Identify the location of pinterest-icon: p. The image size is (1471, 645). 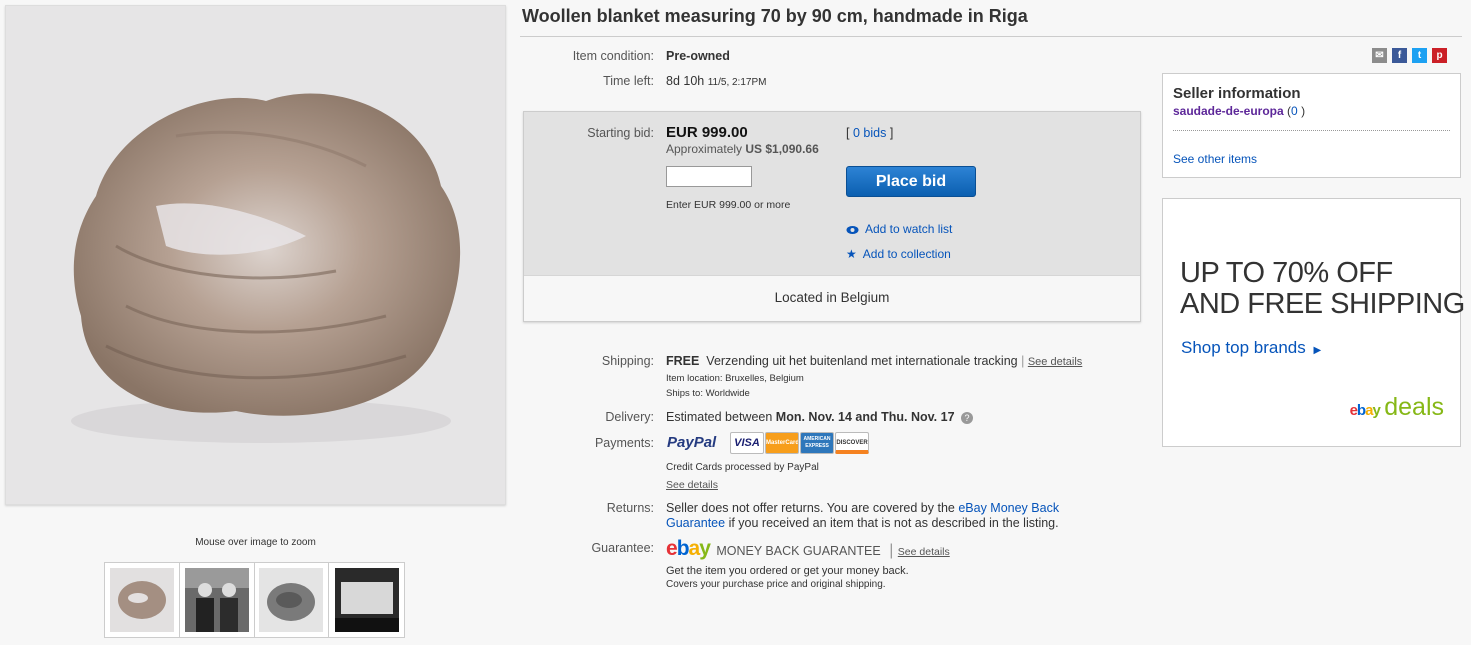
(1439, 55).